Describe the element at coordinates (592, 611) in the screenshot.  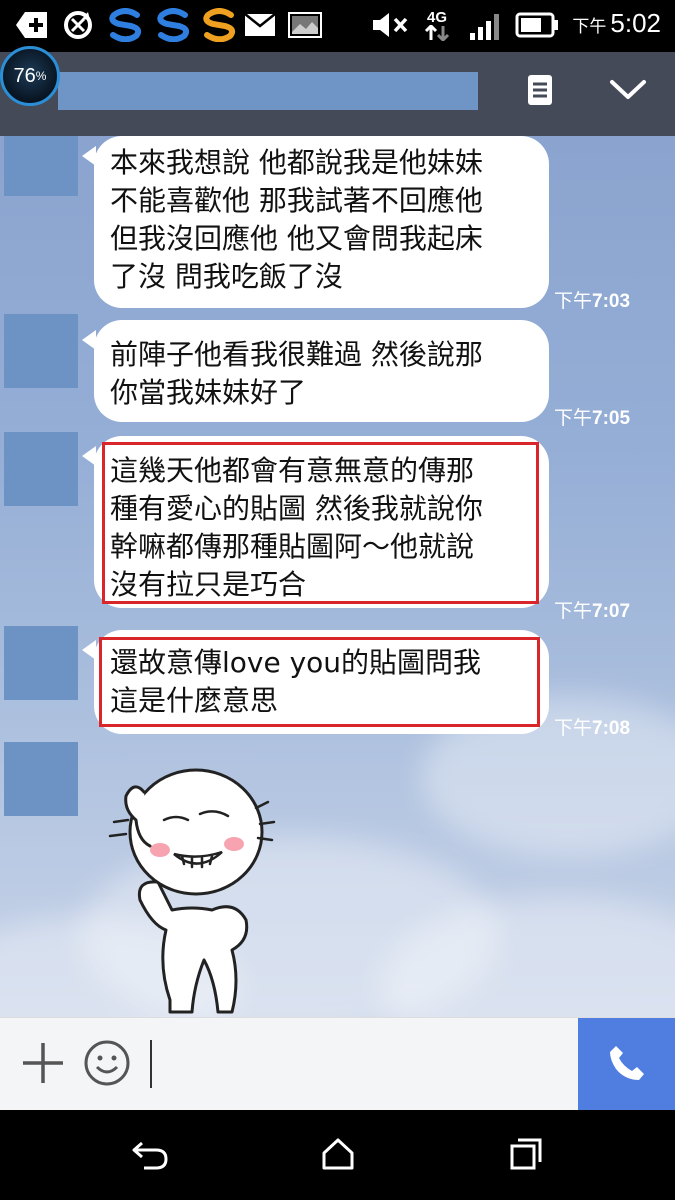
I see `message-time: 下午7:07` at that location.